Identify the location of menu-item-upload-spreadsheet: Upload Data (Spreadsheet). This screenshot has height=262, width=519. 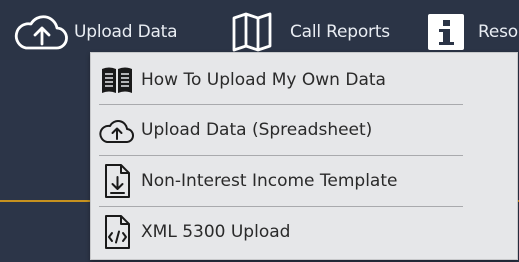
(281, 130).